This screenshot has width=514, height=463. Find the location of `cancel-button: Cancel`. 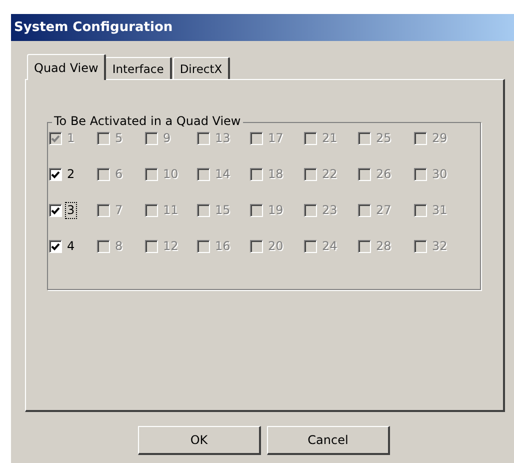

cancel-button: Cancel is located at coordinates (328, 440).